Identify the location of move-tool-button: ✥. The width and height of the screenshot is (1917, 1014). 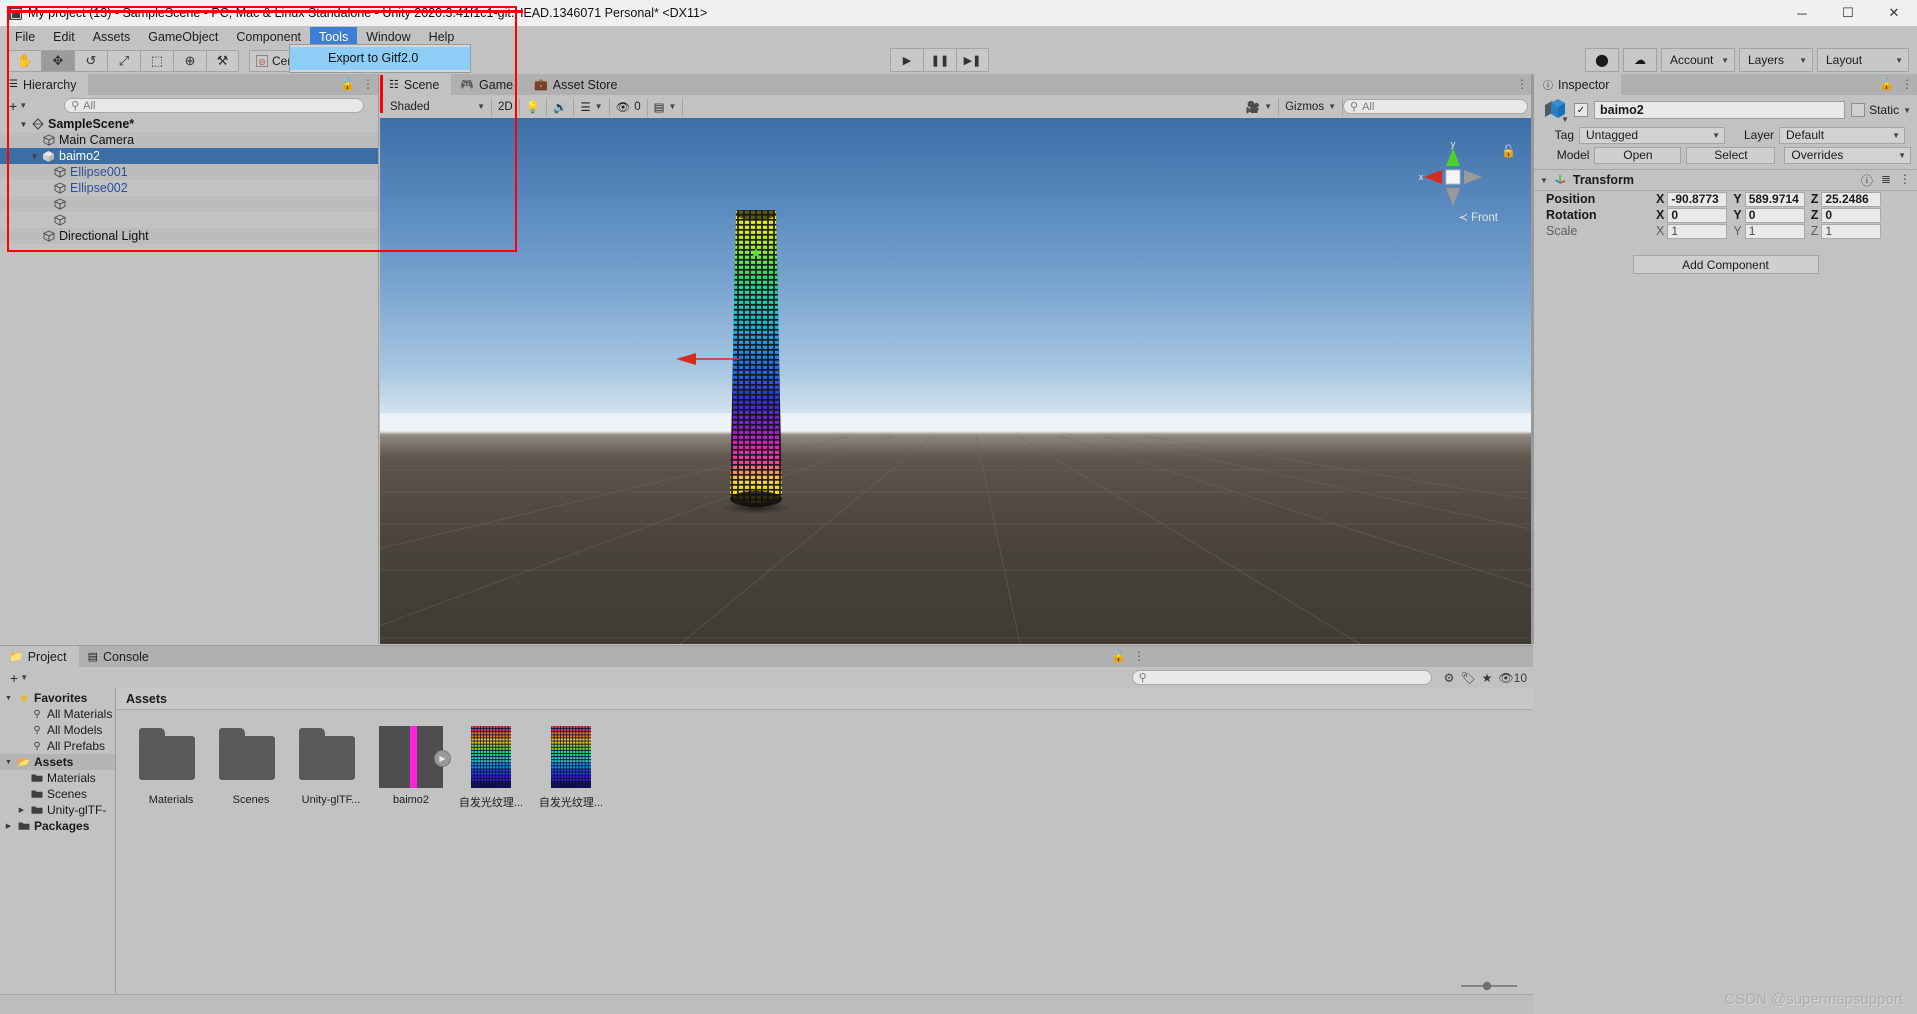
(57, 61).